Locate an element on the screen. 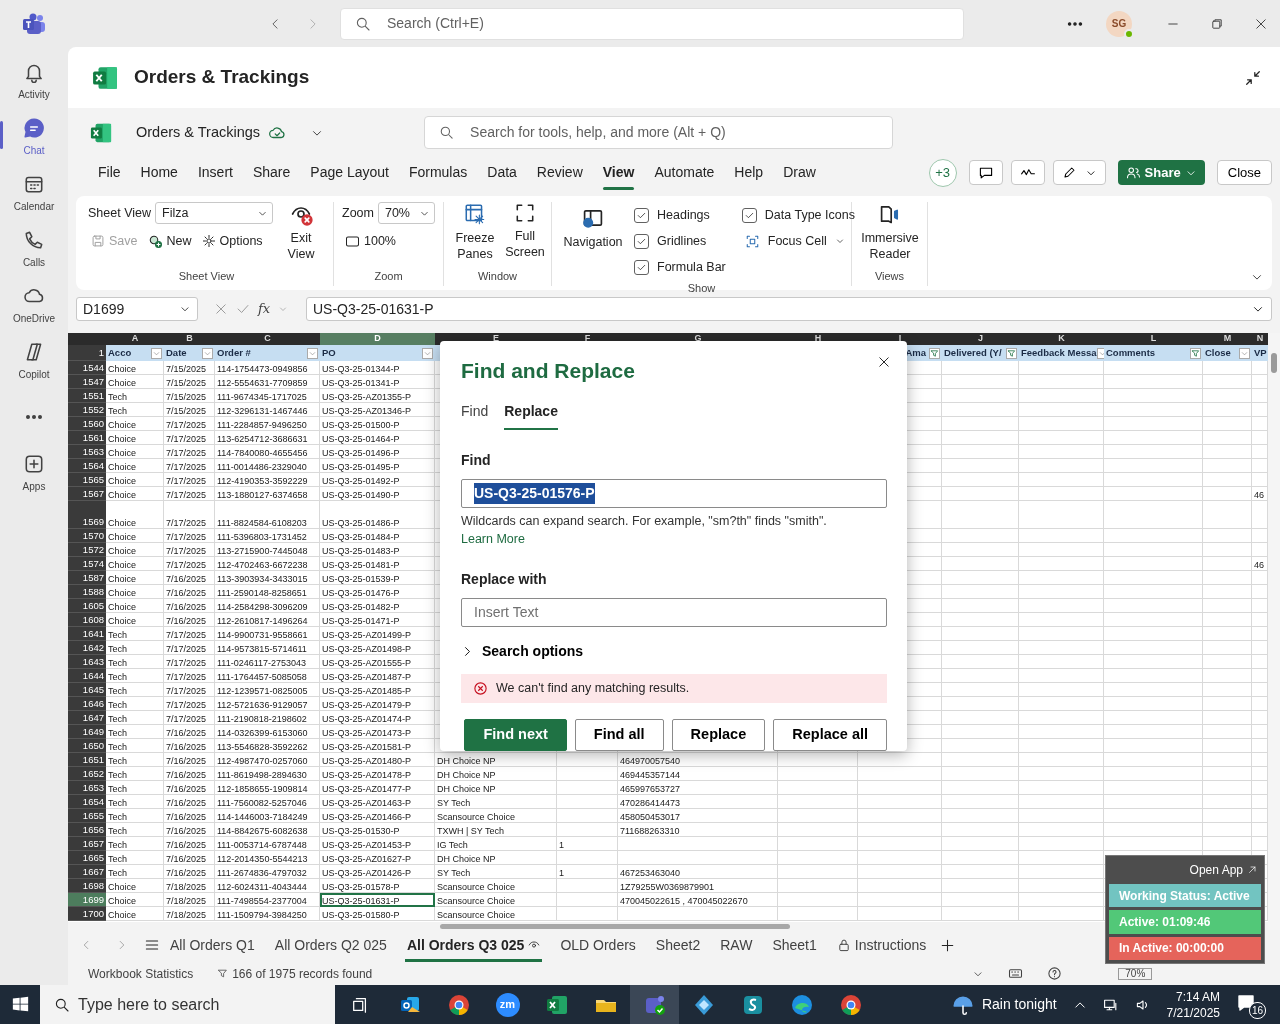  dialog-tab: Replace is located at coordinates (531, 412).